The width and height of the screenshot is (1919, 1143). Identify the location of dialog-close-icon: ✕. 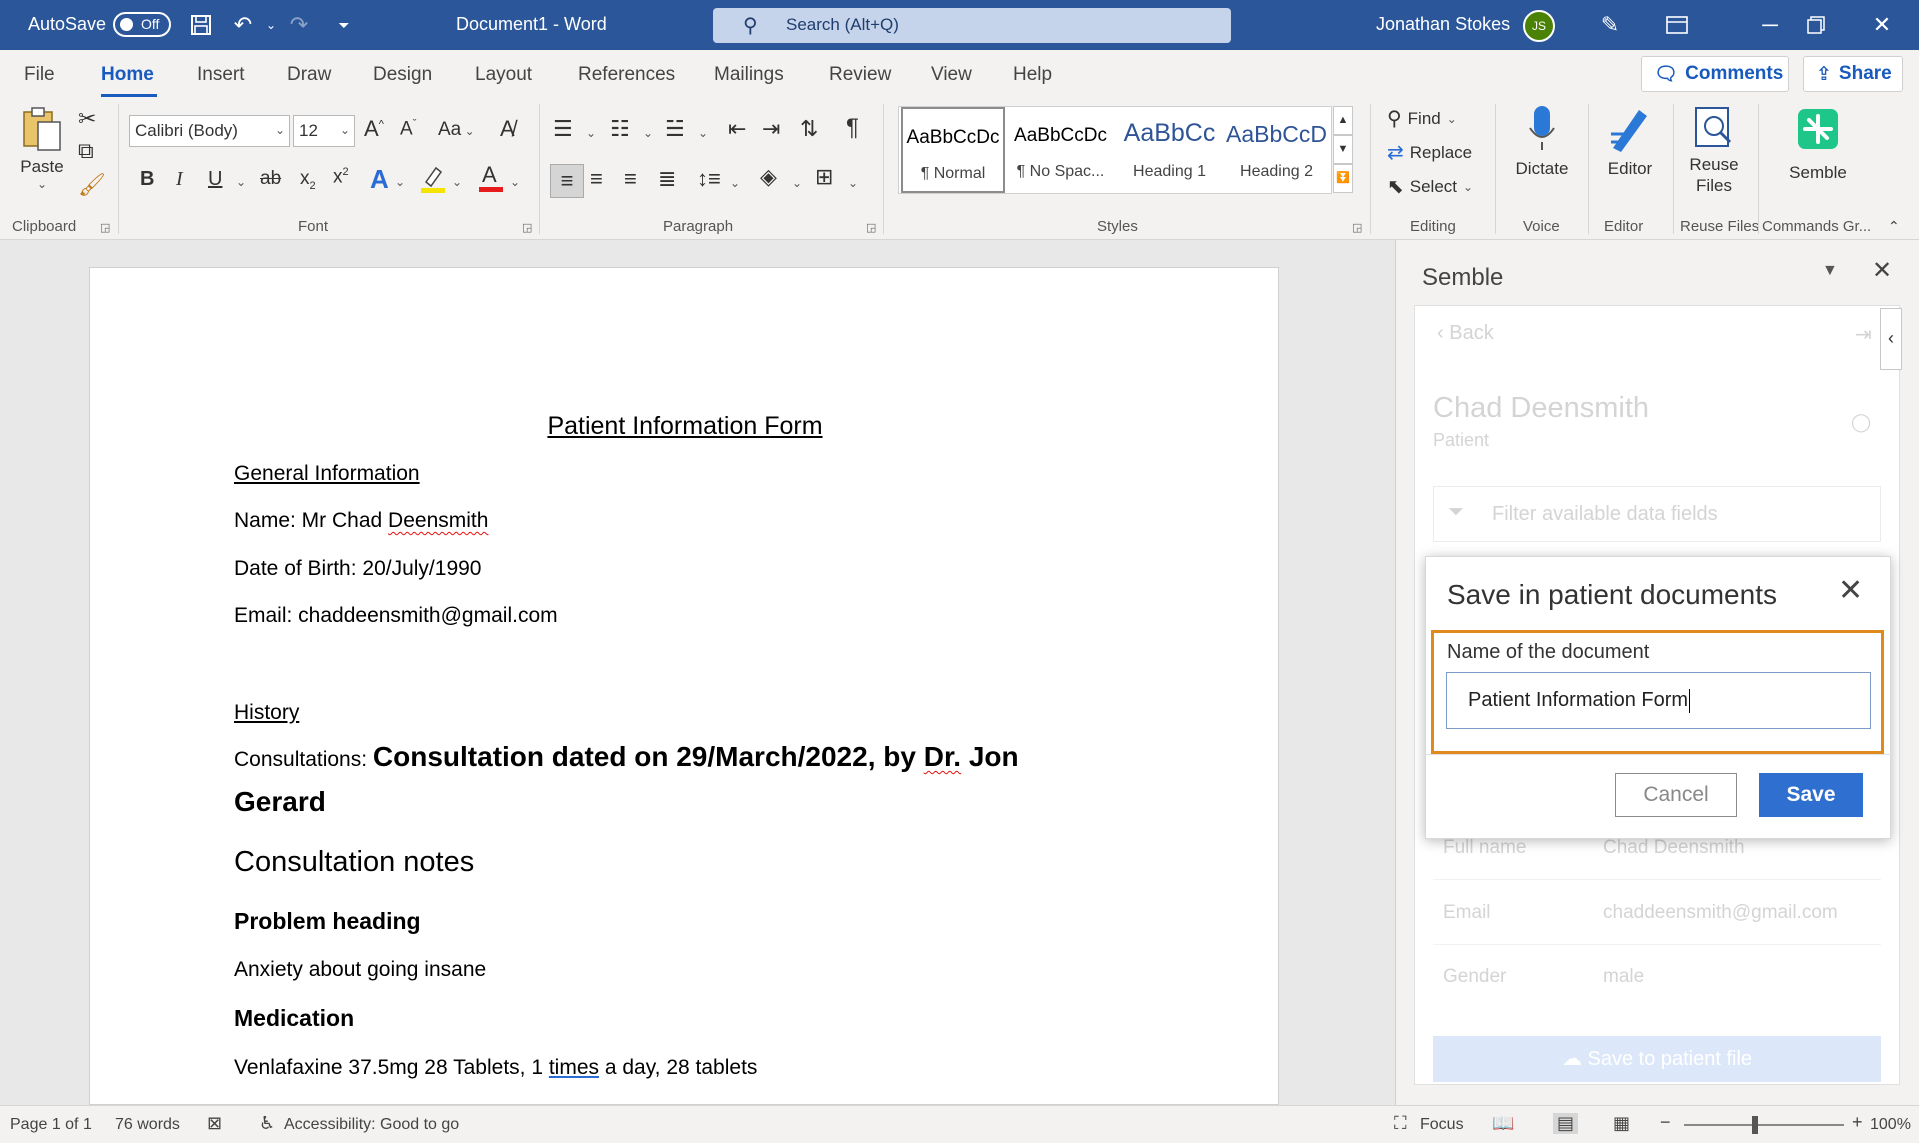
(1850, 590).